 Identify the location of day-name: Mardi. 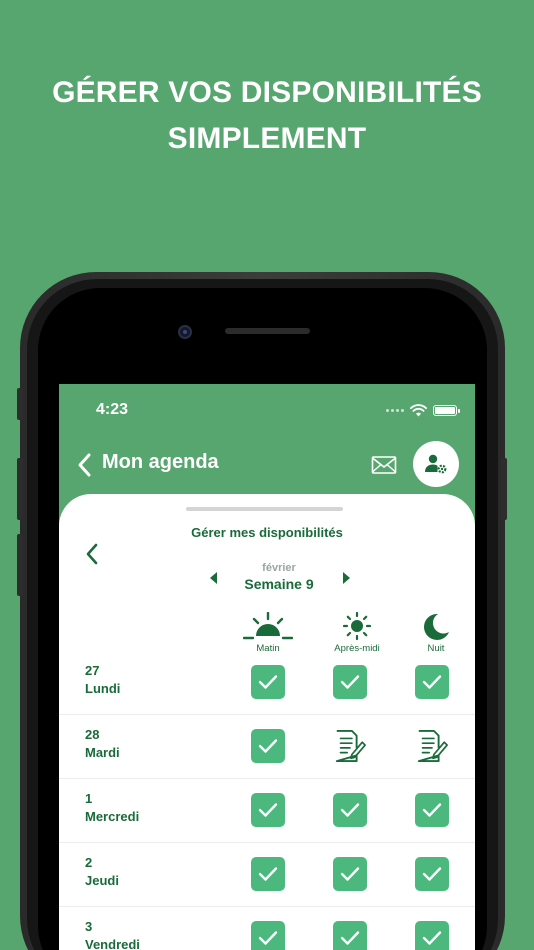
(102, 752).